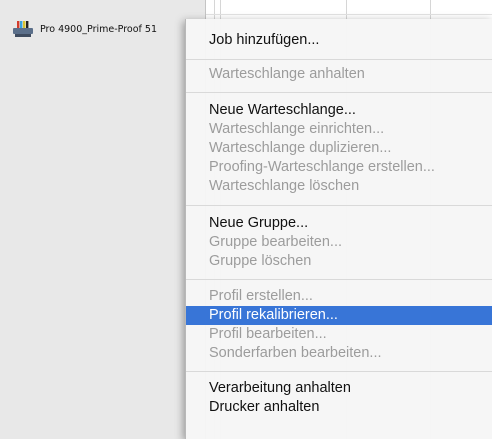 The width and height of the screenshot is (492, 439). Describe the element at coordinates (260, 261) in the screenshot. I see `menu-item-label: Gruppe löschen` at that location.